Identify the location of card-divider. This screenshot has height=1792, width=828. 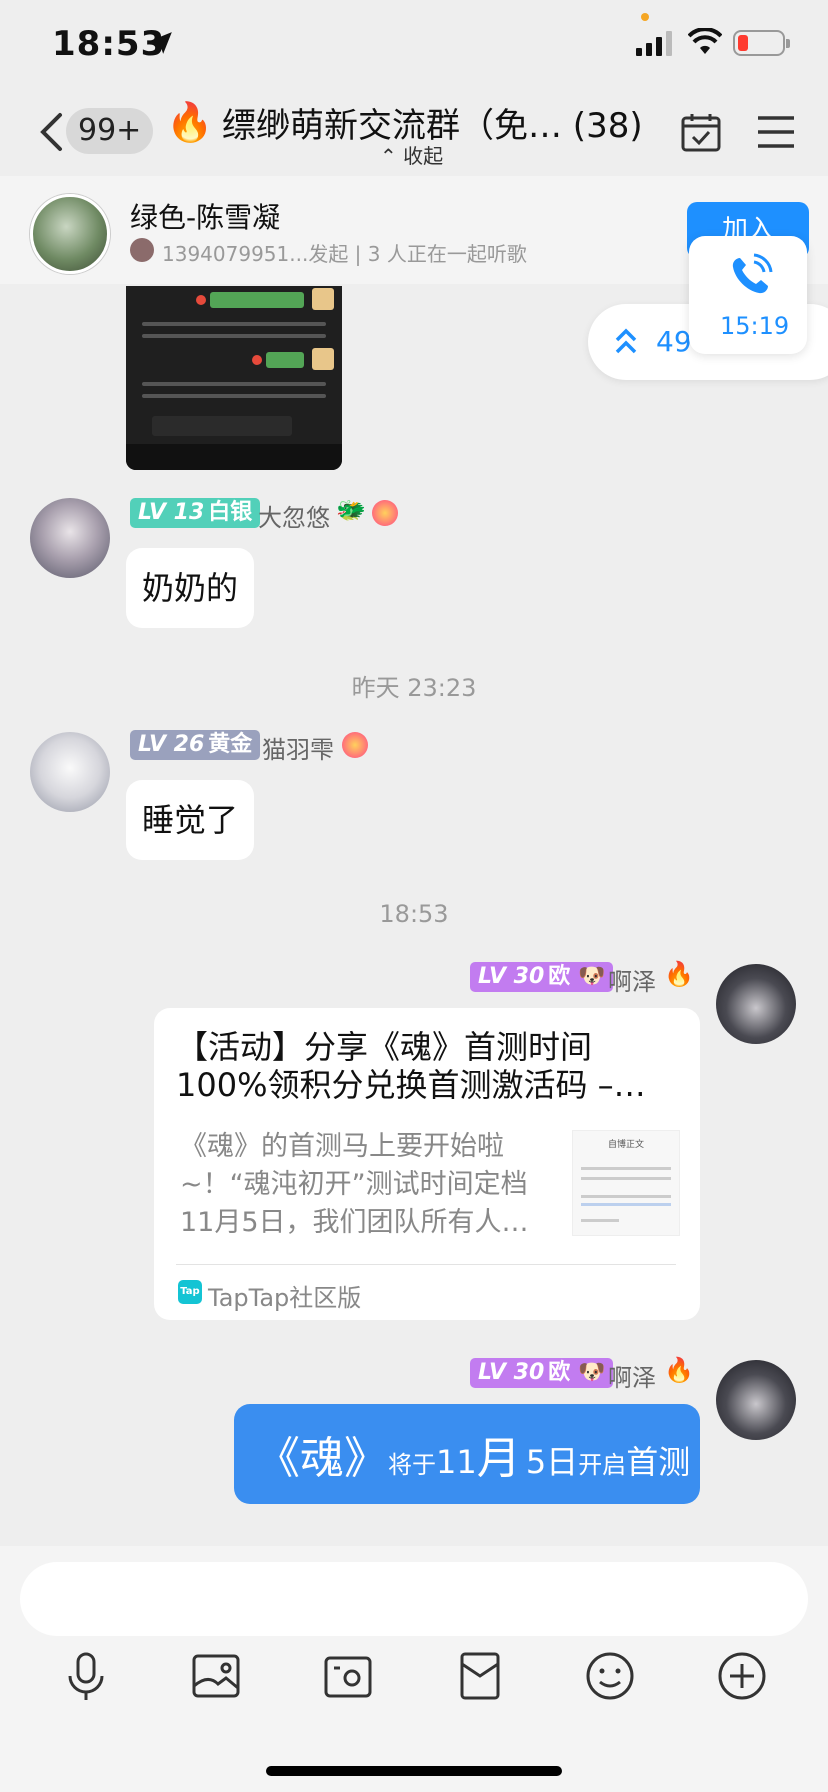
(426, 1264).